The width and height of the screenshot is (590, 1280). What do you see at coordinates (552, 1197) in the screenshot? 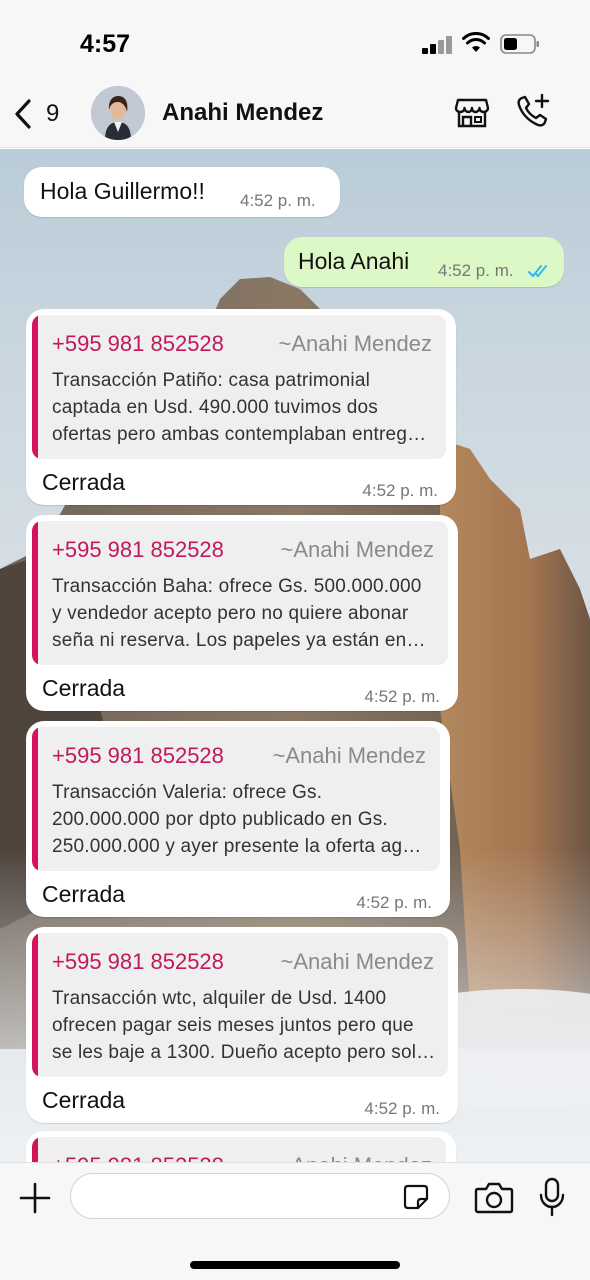
I see `microphone-icon` at bounding box center [552, 1197].